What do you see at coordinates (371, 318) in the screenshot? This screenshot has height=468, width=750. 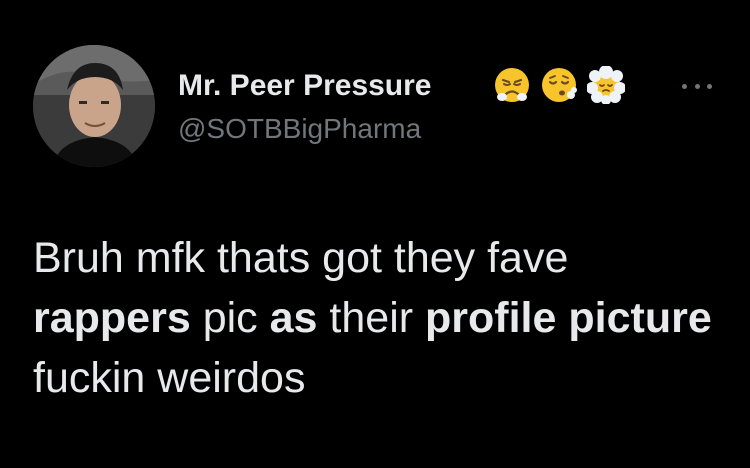 I see `tweet-text-segment: their` at bounding box center [371, 318].